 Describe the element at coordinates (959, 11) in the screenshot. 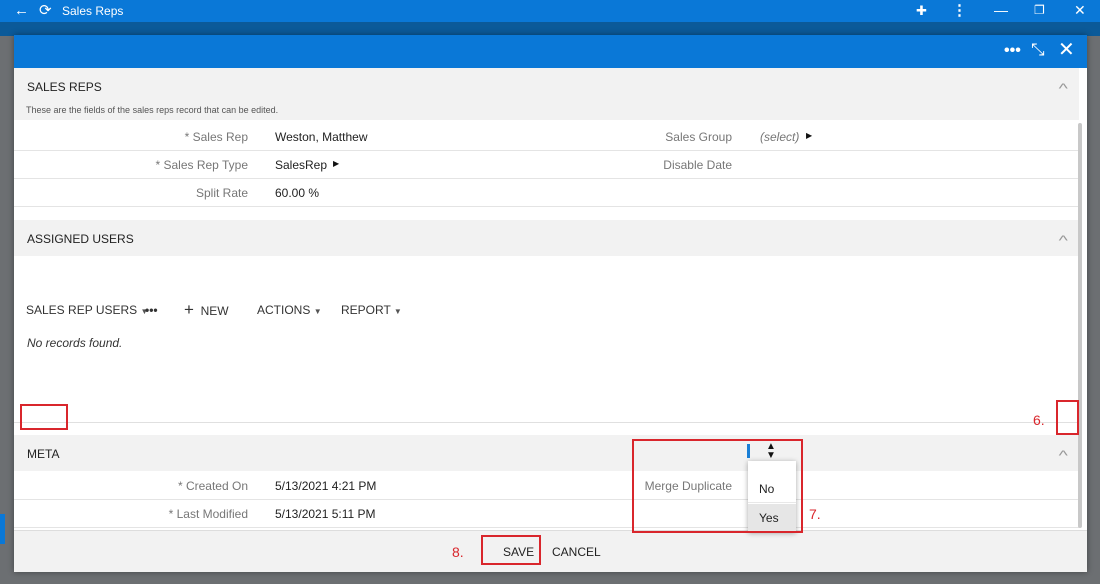

I see `kebab-menu-icon: ⋮` at that location.